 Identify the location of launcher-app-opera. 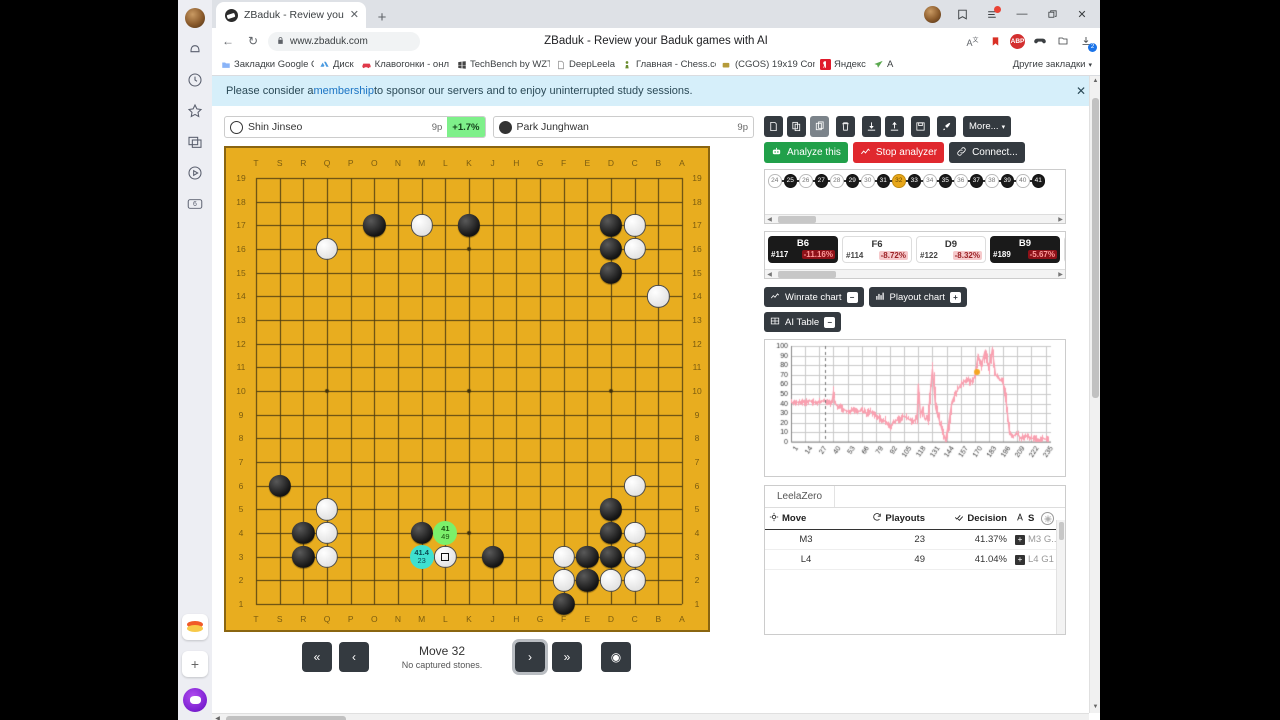
(195, 700).